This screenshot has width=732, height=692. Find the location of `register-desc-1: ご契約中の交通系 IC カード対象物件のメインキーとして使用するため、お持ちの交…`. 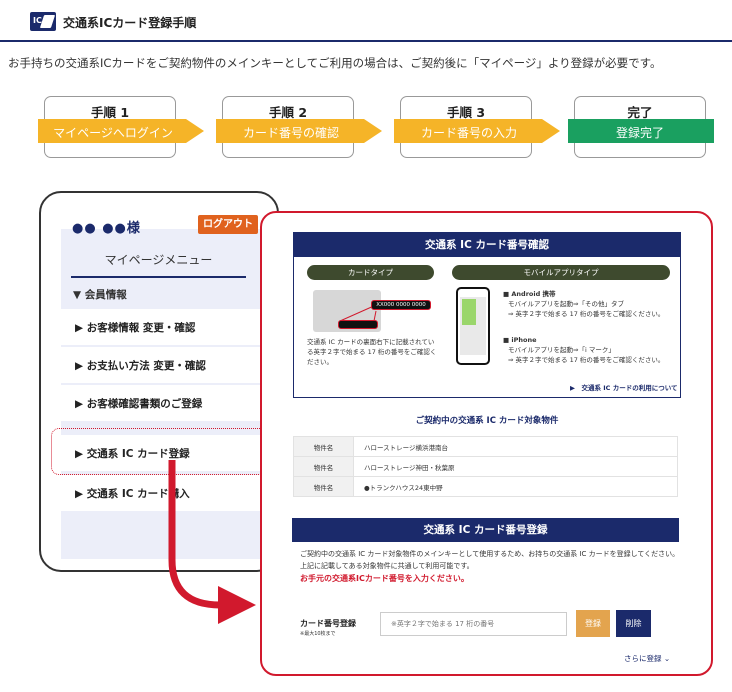

register-desc-1: ご契約中の交通系 IC カード対象物件のメインキーとして使用するため、お持ちの交… is located at coordinates (490, 554).